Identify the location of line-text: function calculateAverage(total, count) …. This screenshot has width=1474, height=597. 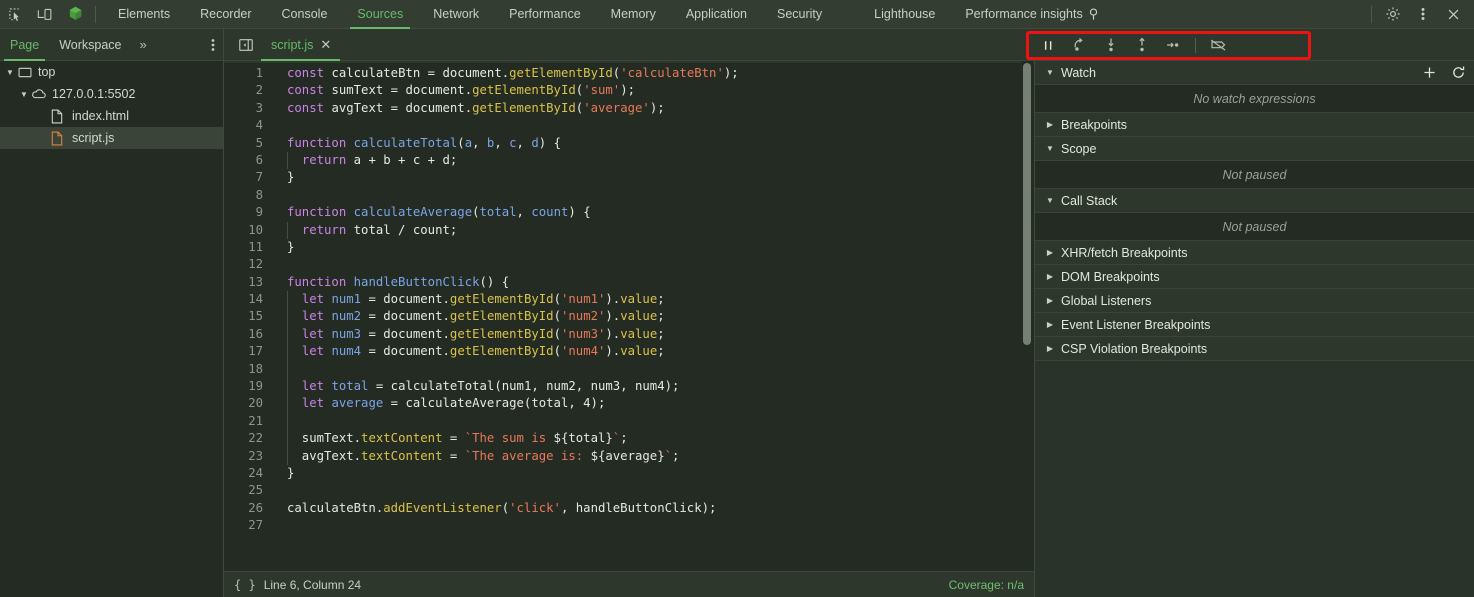
(652, 212).